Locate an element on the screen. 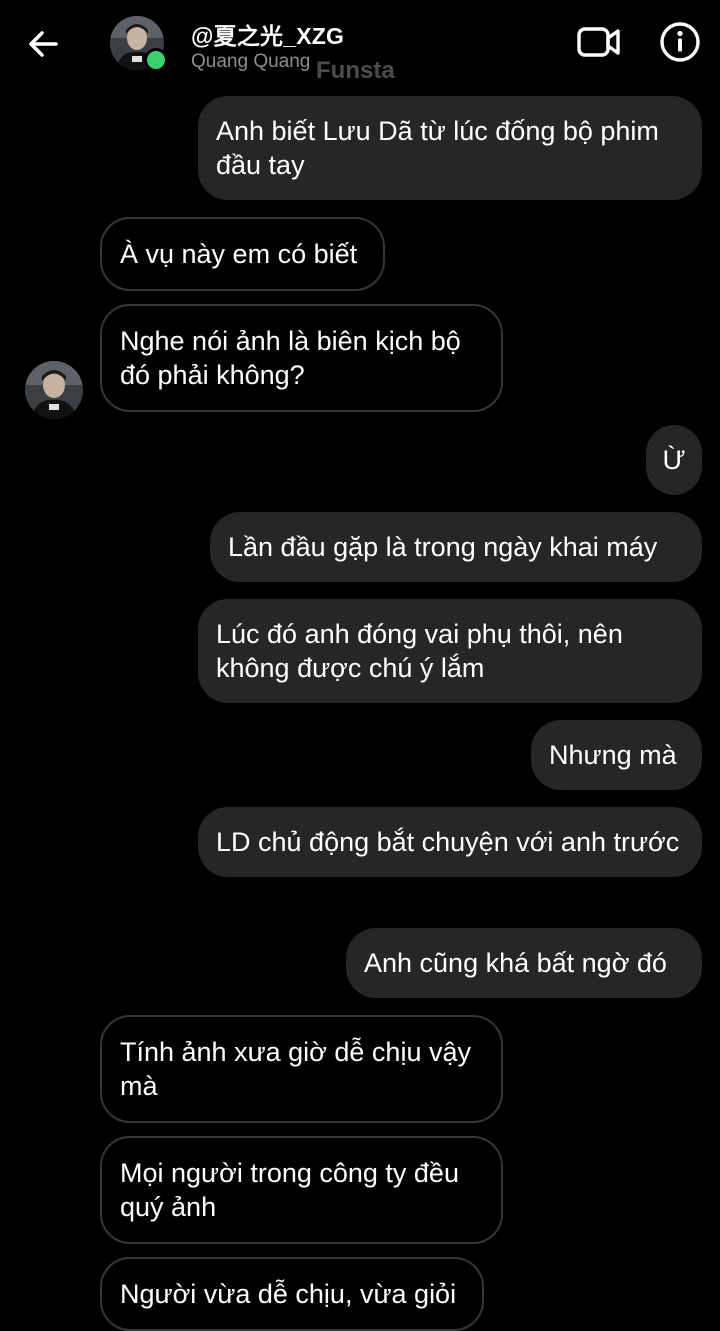 The width and height of the screenshot is (720, 1331). chat-username: @夏之光_XZG is located at coordinates (267, 34).